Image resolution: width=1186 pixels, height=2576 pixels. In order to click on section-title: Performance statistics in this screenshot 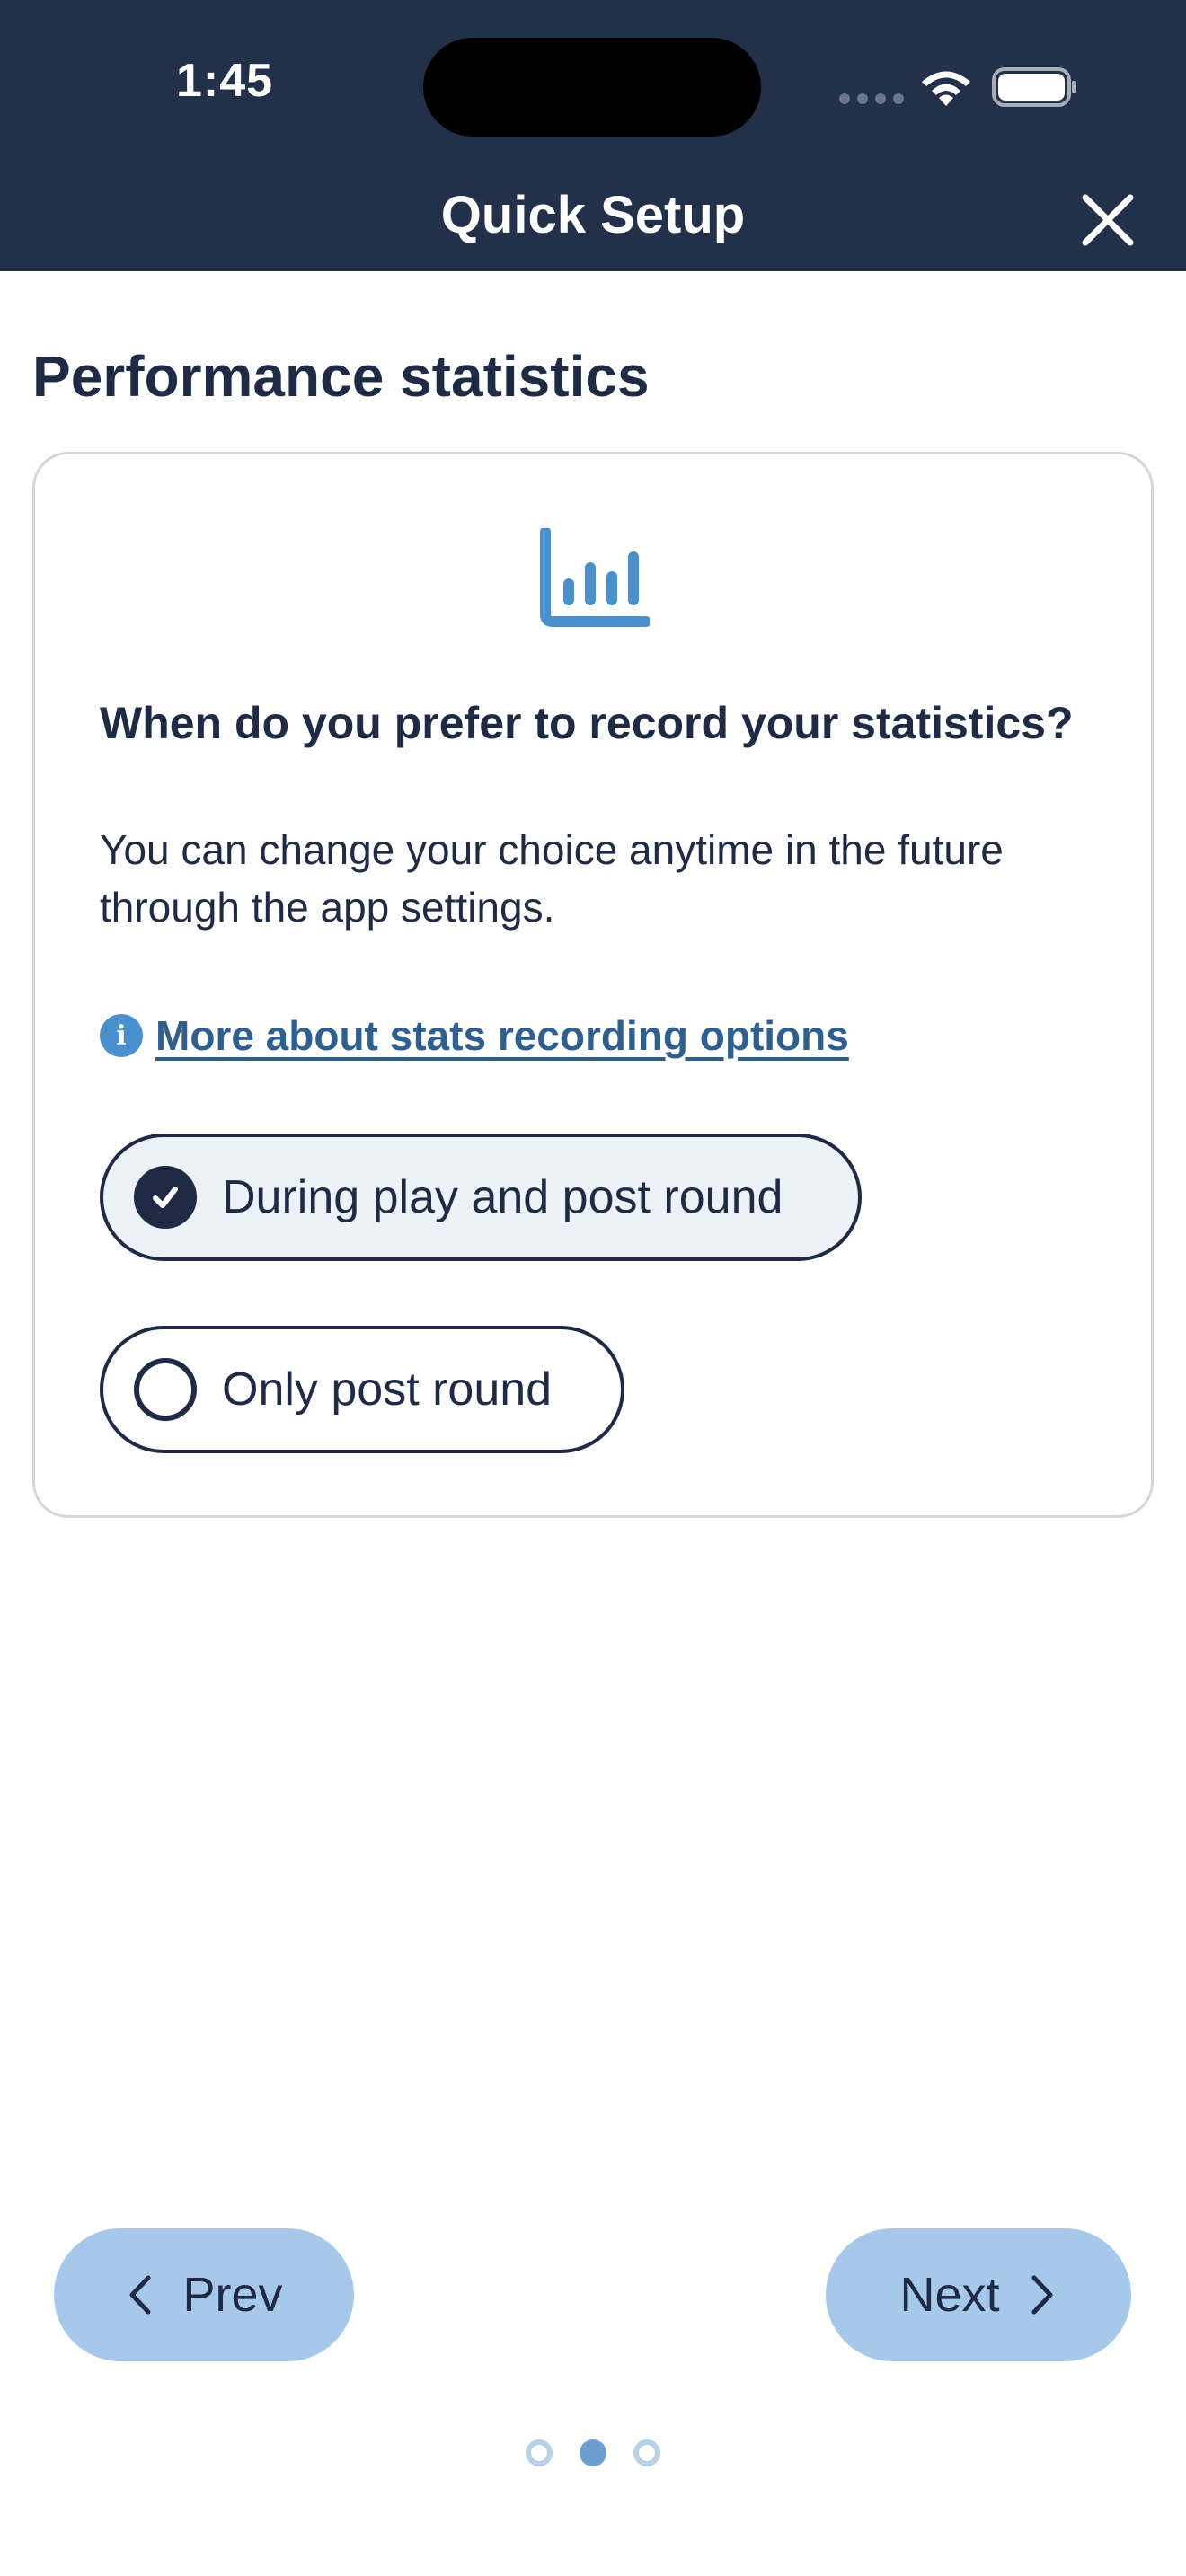, I will do `click(341, 376)`.